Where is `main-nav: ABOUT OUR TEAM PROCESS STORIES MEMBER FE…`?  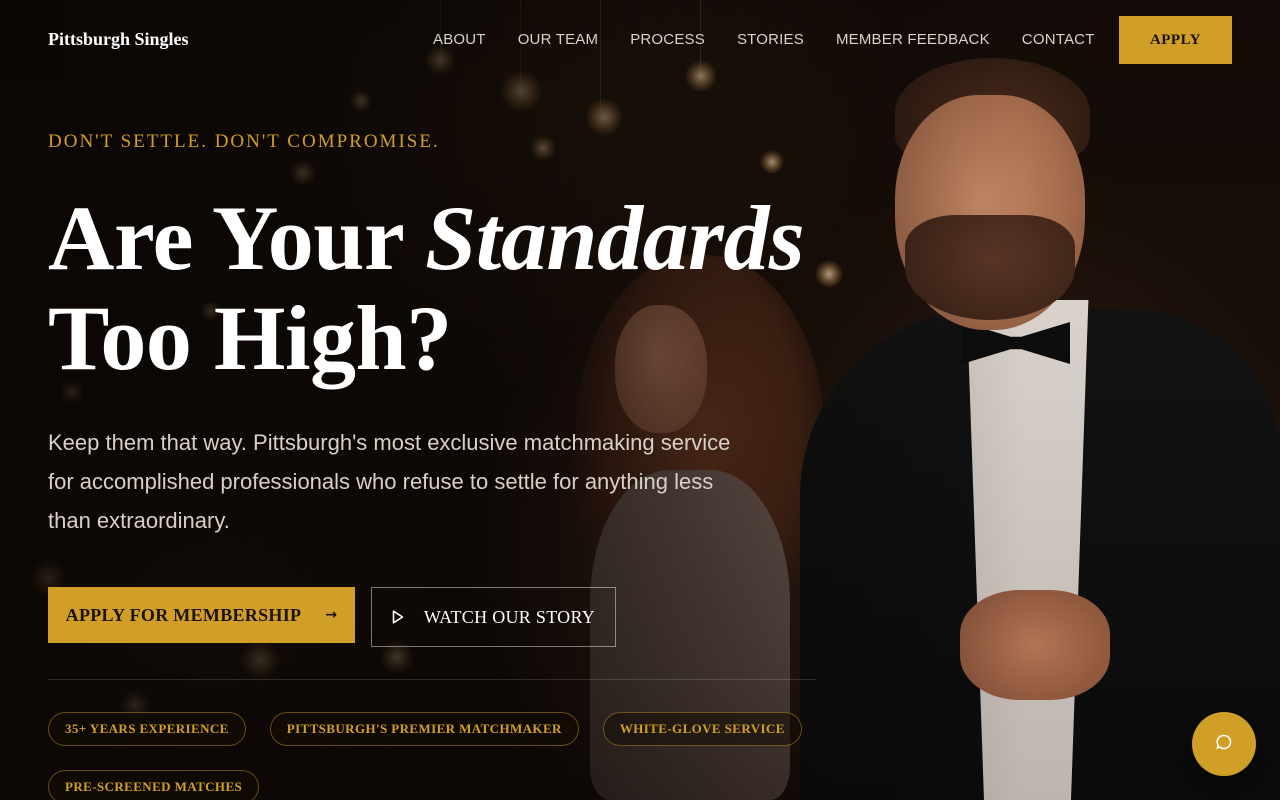
main-nav: ABOUT OUR TEAM PROCESS STORIES MEMBER FE… is located at coordinates (764, 39).